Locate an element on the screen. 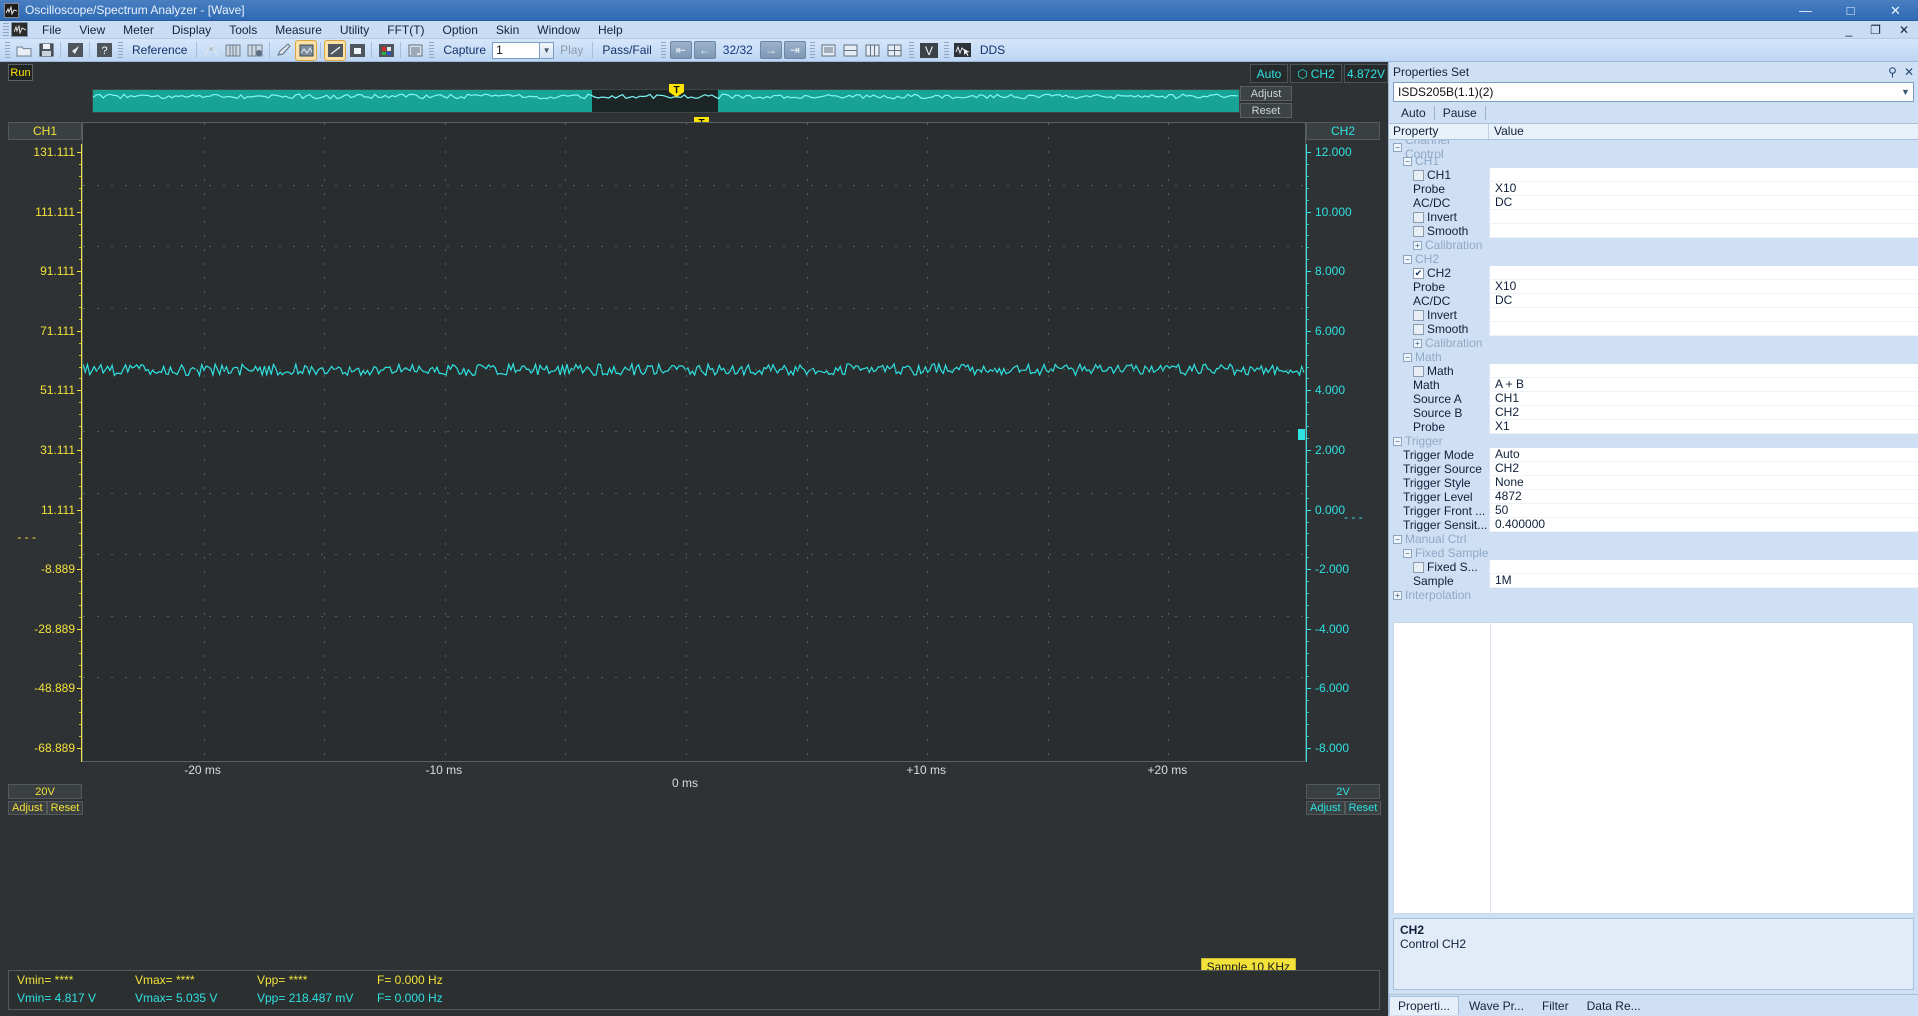 The width and height of the screenshot is (1918, 1016). property-row: + Interpolation is located at coordinates (1653, 595).